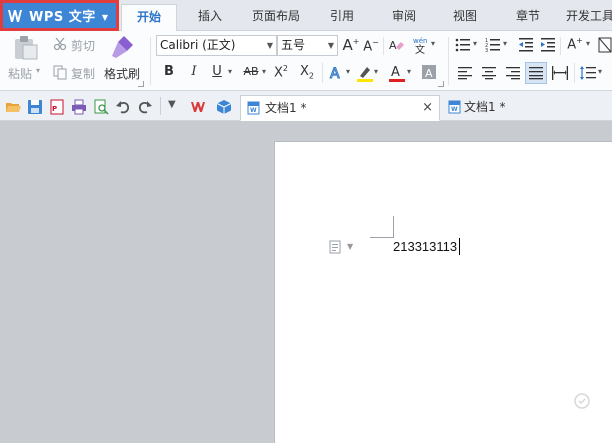  Describe the element at coordinates (141, 84) in the screenshot. I see `clipboard-dialog-launcher` at that location.